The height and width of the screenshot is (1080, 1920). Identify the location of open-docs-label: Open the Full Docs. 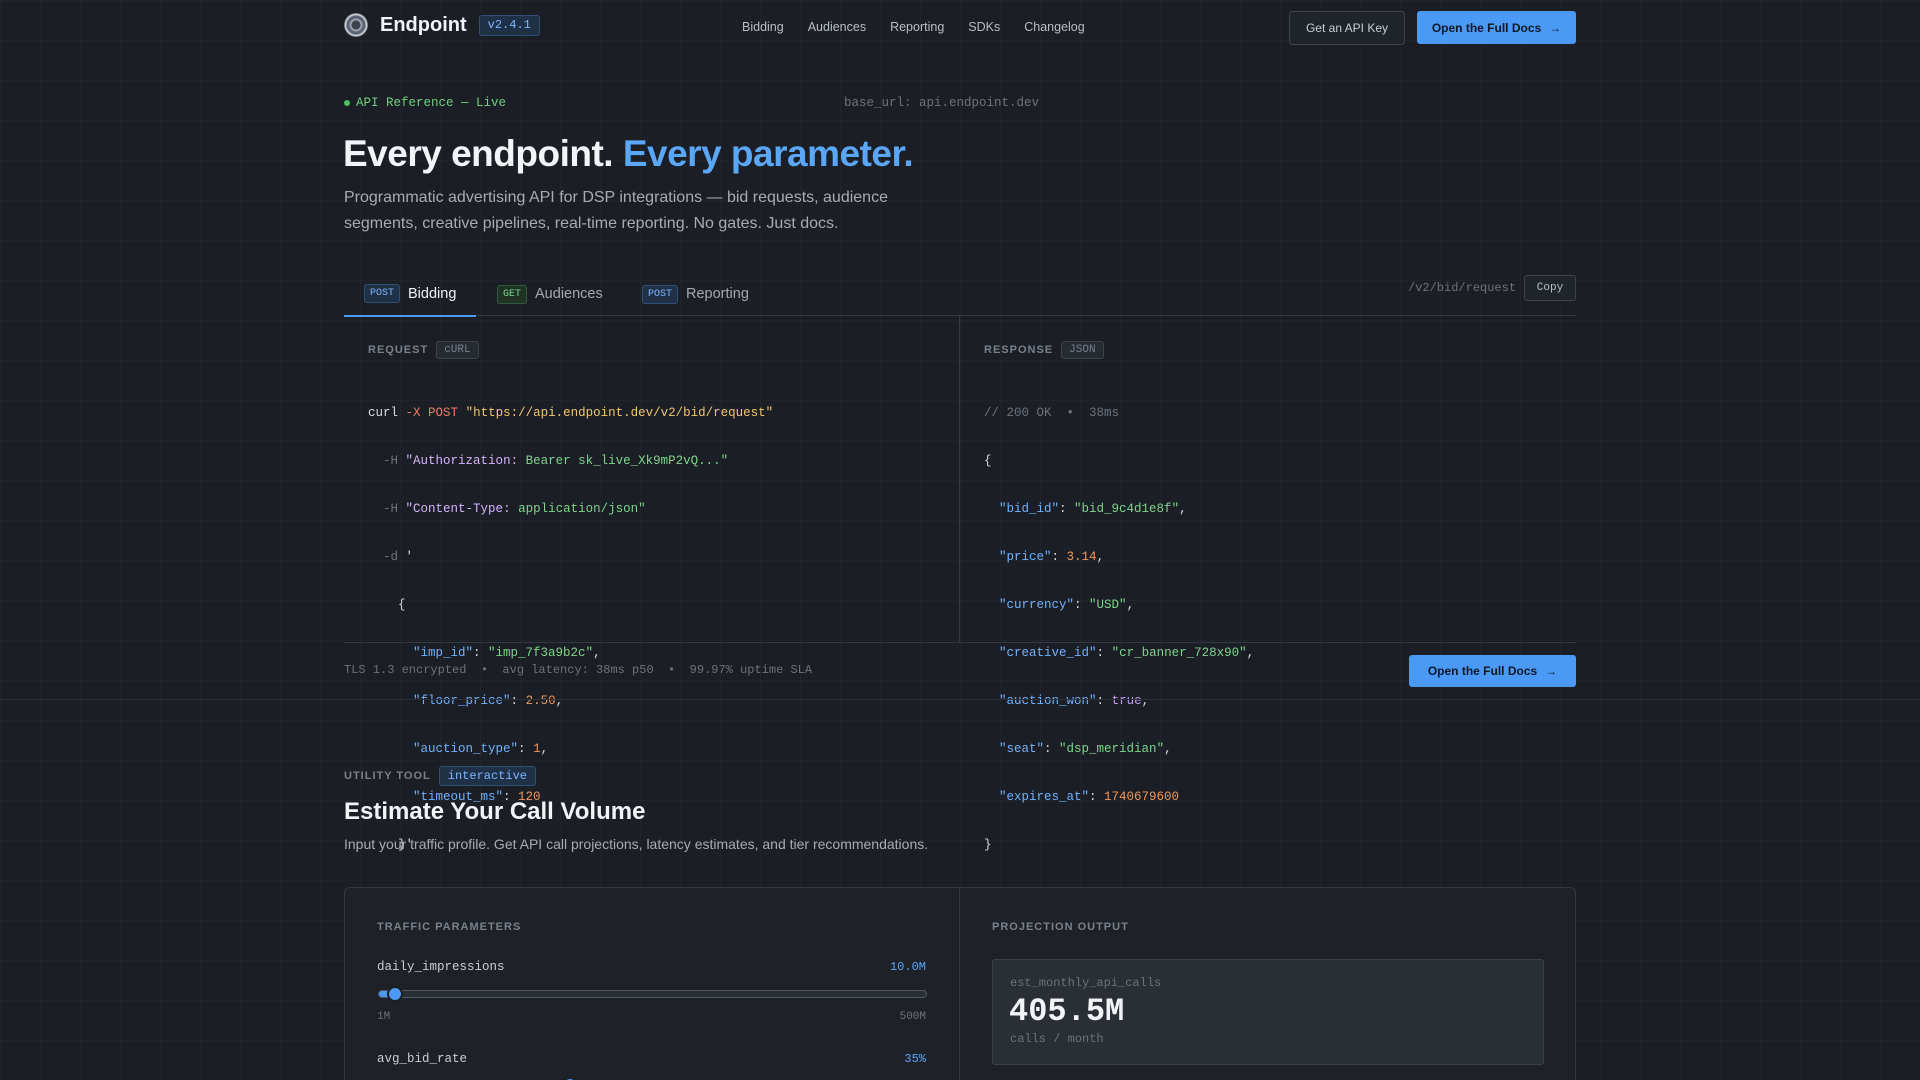
(1482, 671).